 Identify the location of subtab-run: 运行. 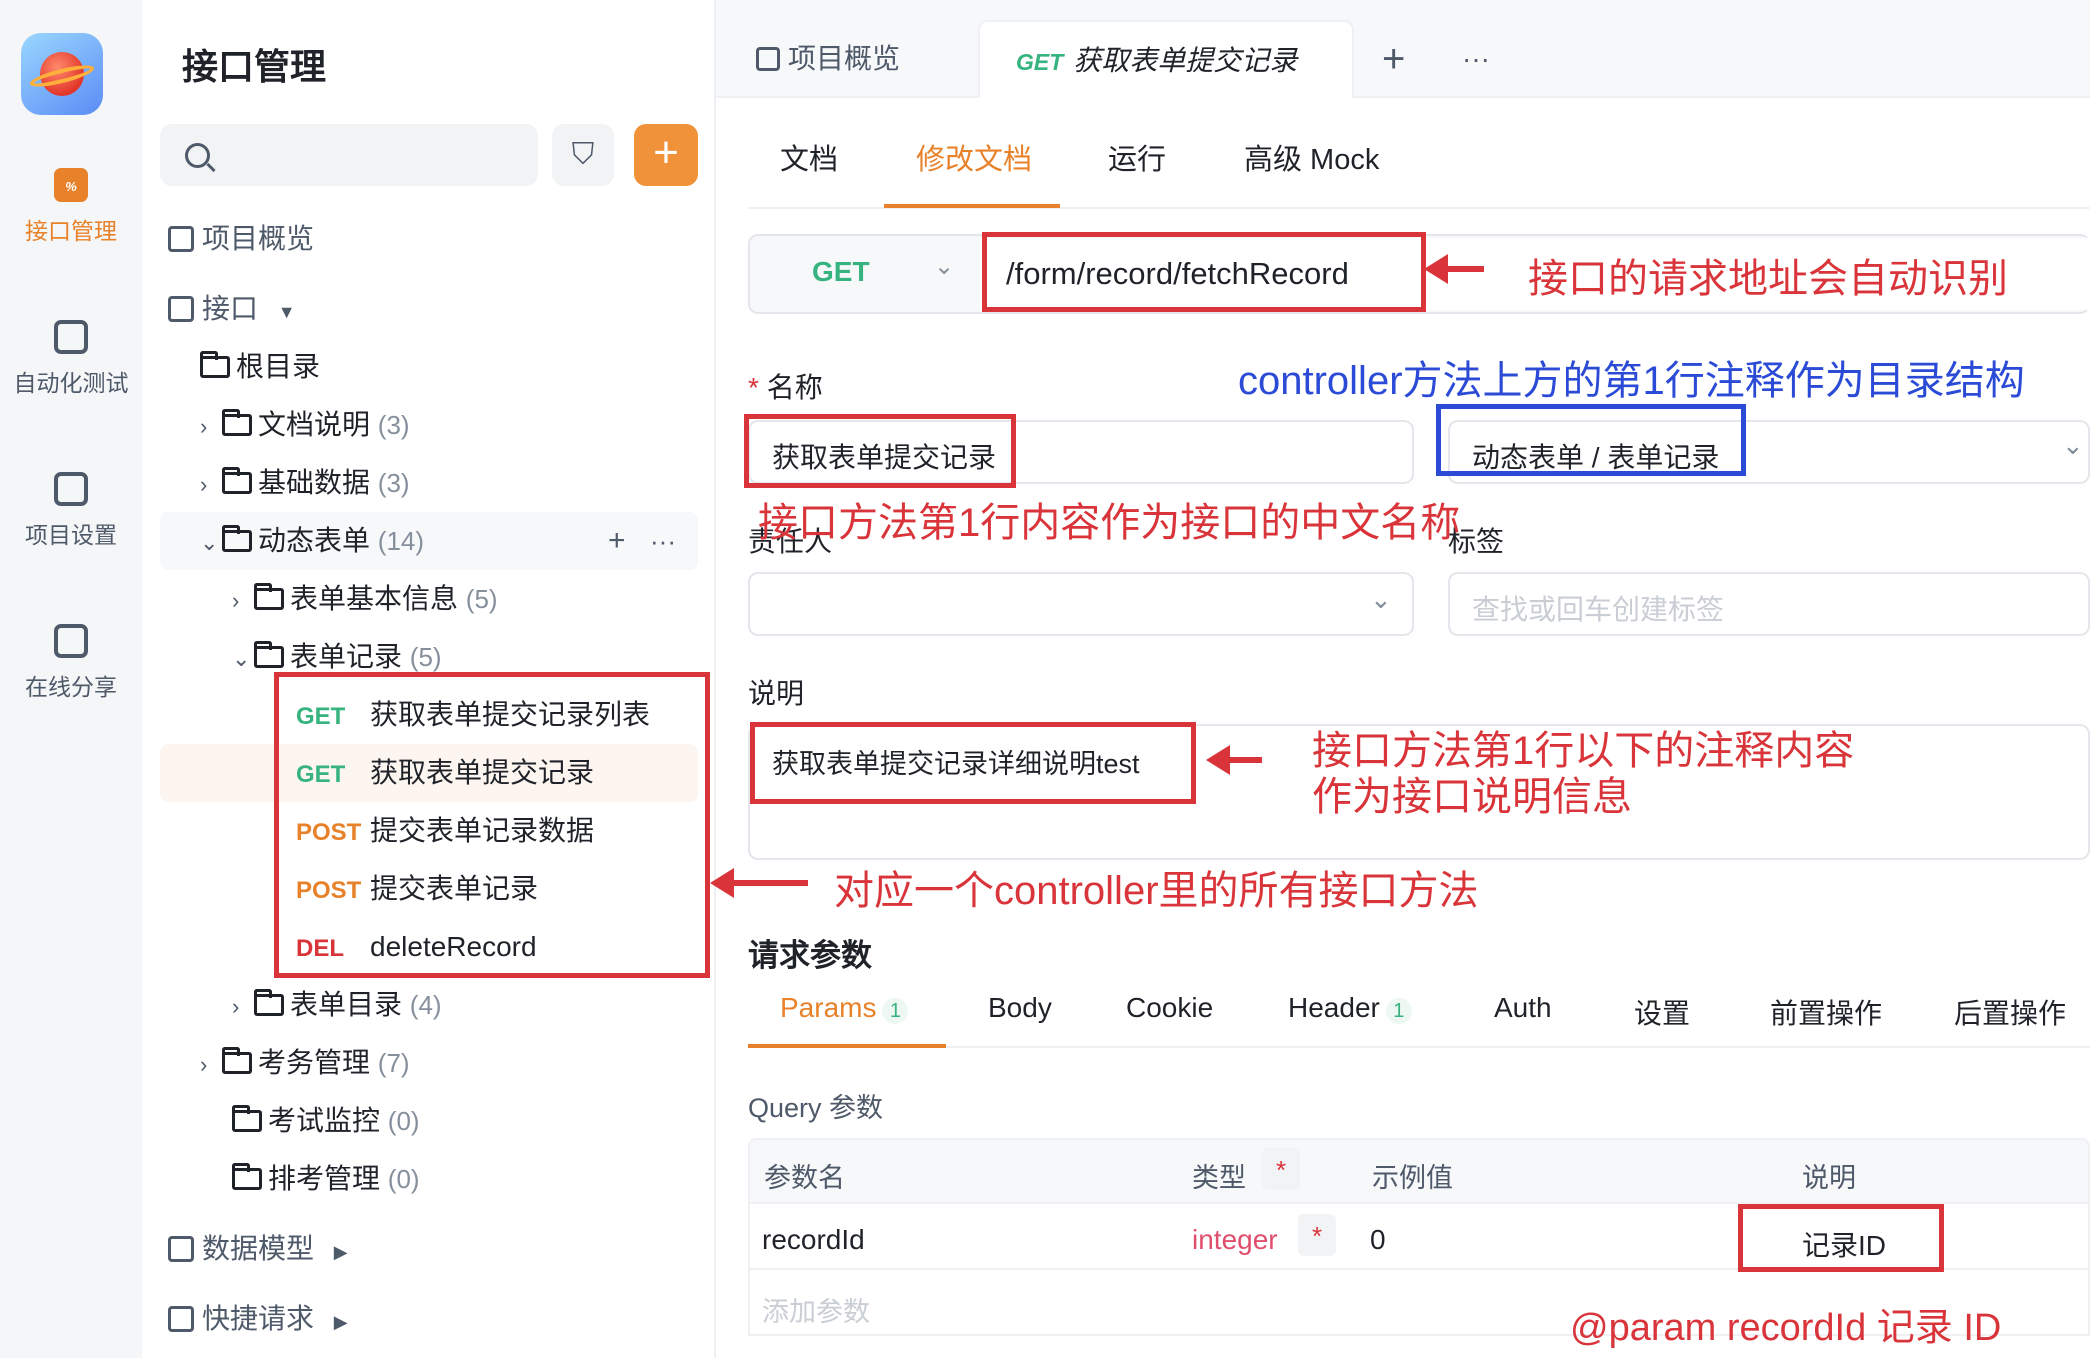
(1137, 157).